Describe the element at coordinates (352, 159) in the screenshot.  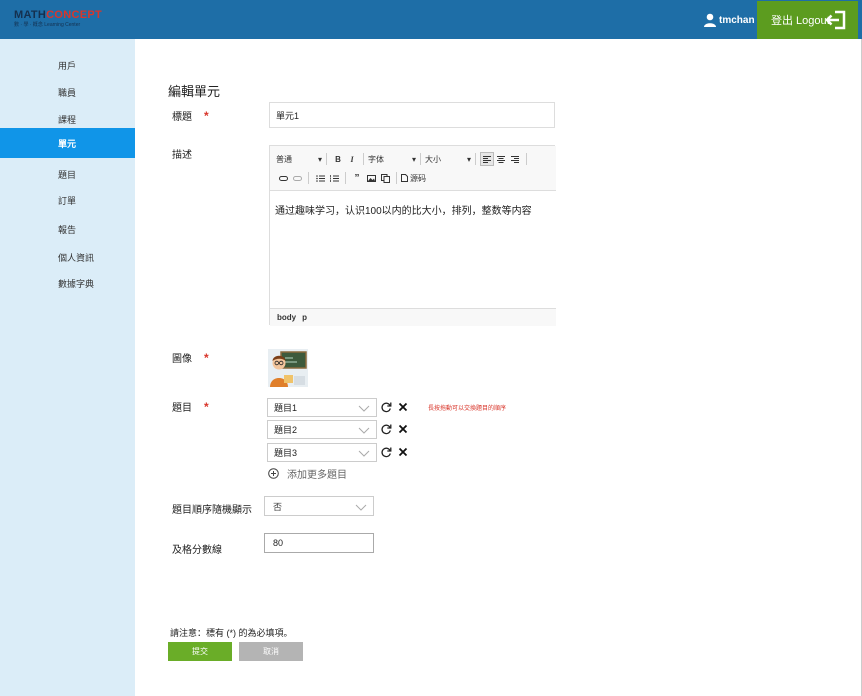
I see `italic-button: I` at that location.